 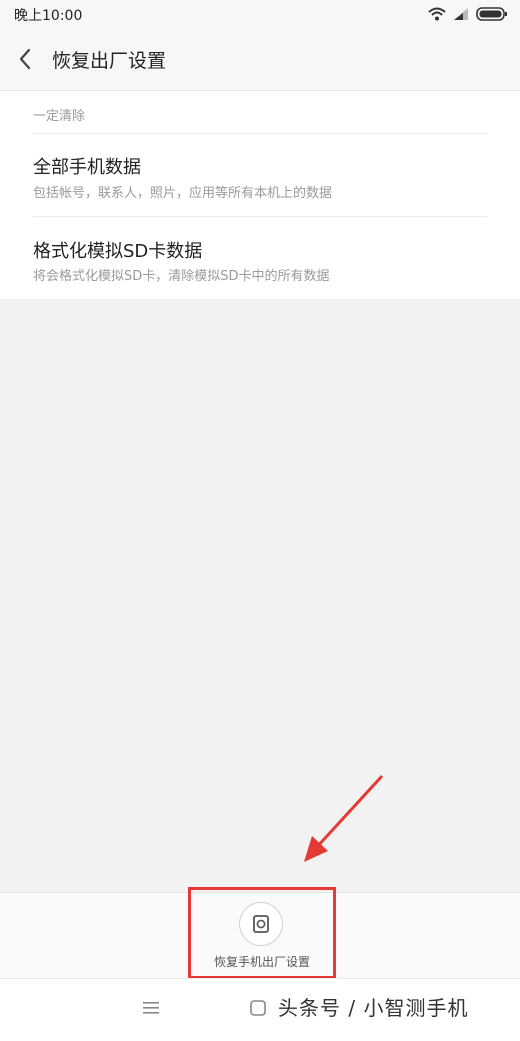 I want to click on wifi-icon, so click(x=437, y=14).